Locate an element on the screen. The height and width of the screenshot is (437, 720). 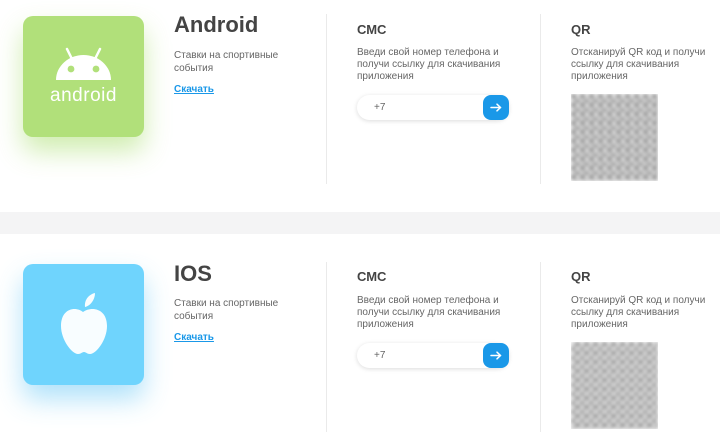
app-title-ios: IOS is located at coordinates (193, 273).